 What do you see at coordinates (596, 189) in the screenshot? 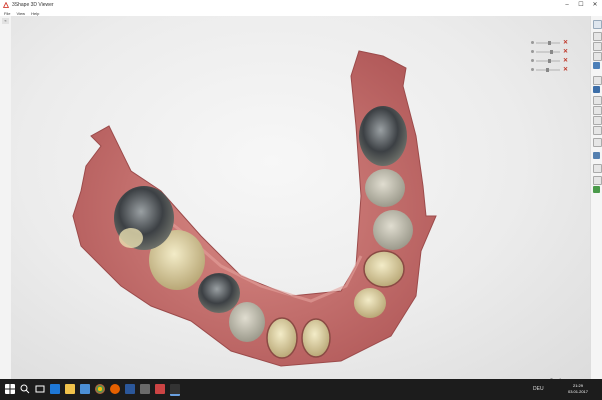
I see `check-icon` at bounding box center [596, 189].